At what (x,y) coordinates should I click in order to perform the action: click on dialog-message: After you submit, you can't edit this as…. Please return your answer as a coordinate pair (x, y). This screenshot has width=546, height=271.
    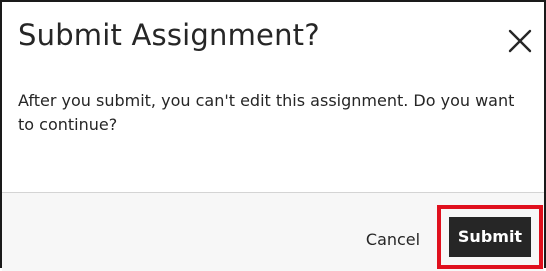
    Looking at the image, I should click on (266, 112).